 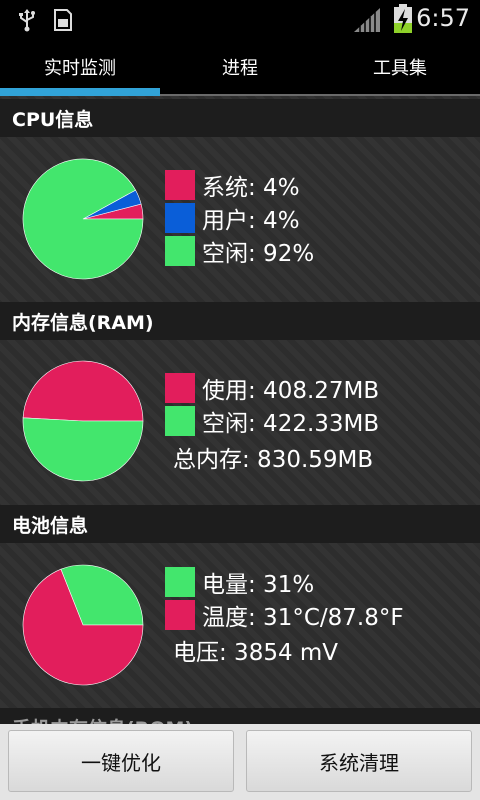 I want to click on legend-label: 空闲: 422.33MB, so click(x=291, y=424).